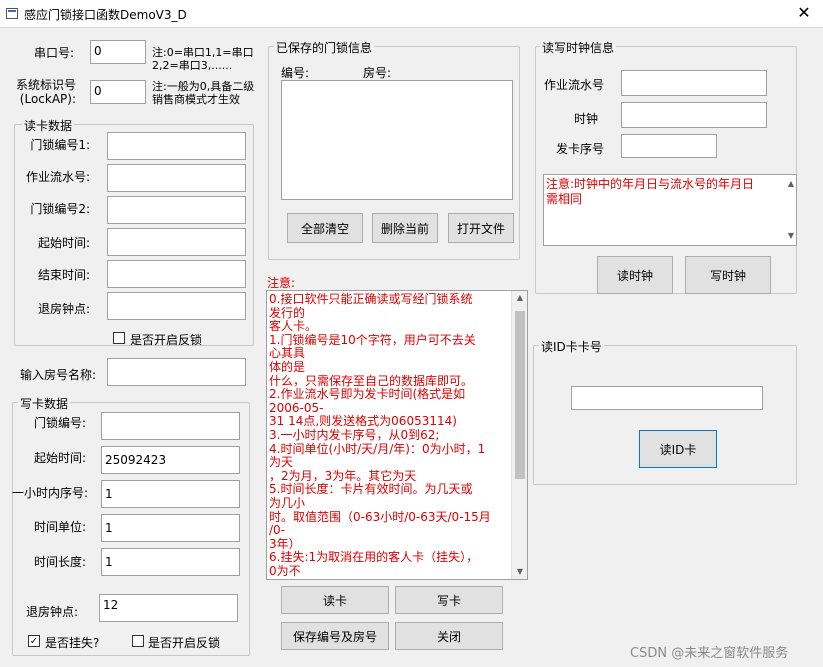  I want to click on close-window-button: ✕, so click(804, 13).